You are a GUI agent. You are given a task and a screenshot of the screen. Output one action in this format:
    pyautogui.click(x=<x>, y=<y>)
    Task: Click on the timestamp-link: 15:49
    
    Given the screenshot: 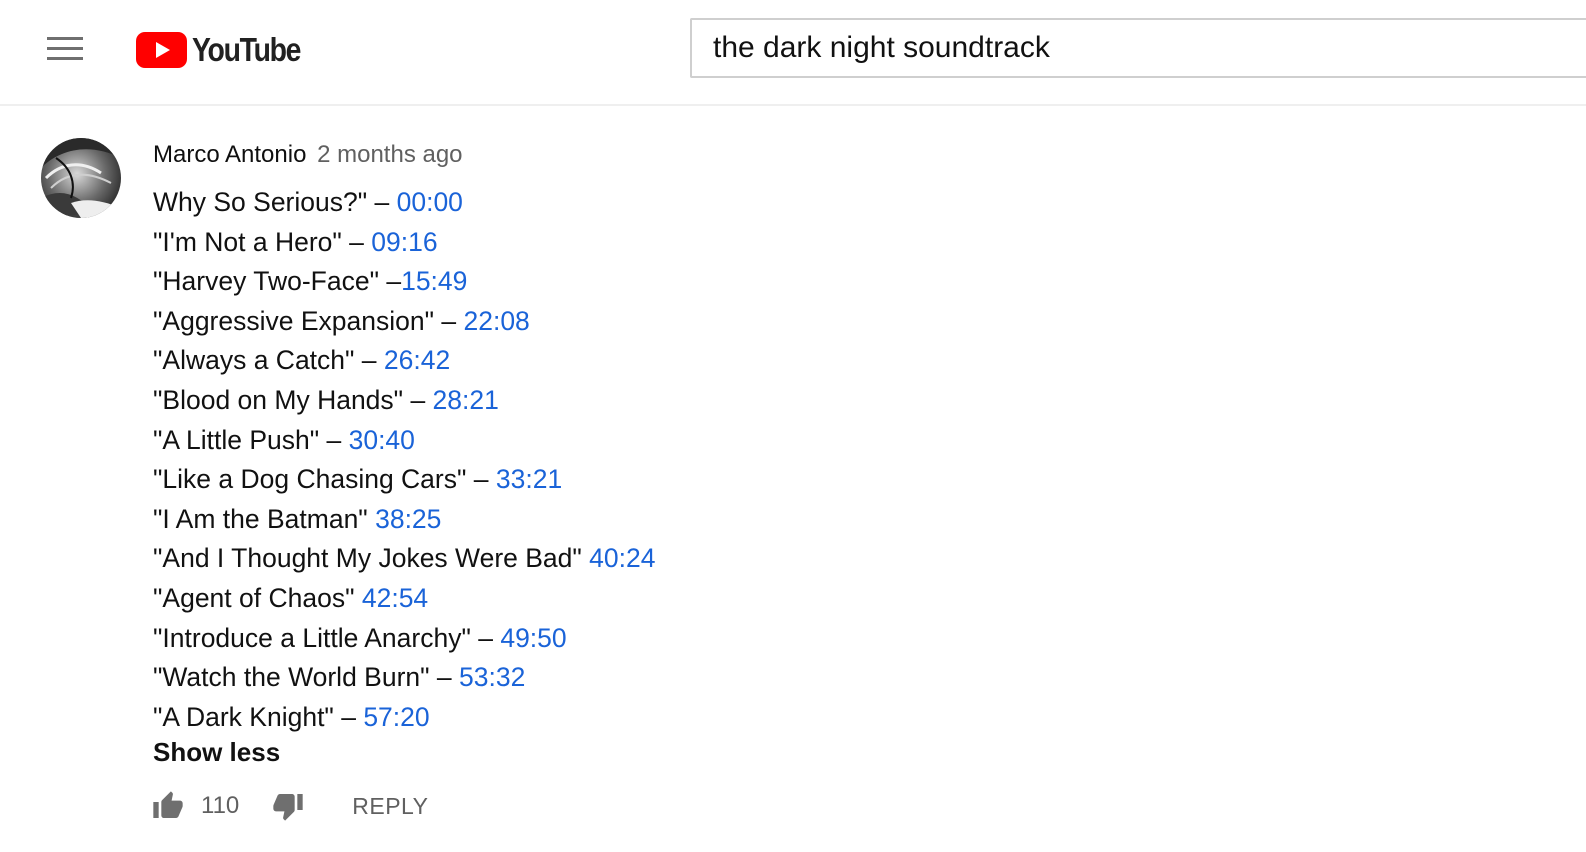 What is the action you would take?
    pyautogui.click(x=434, y=281)
    